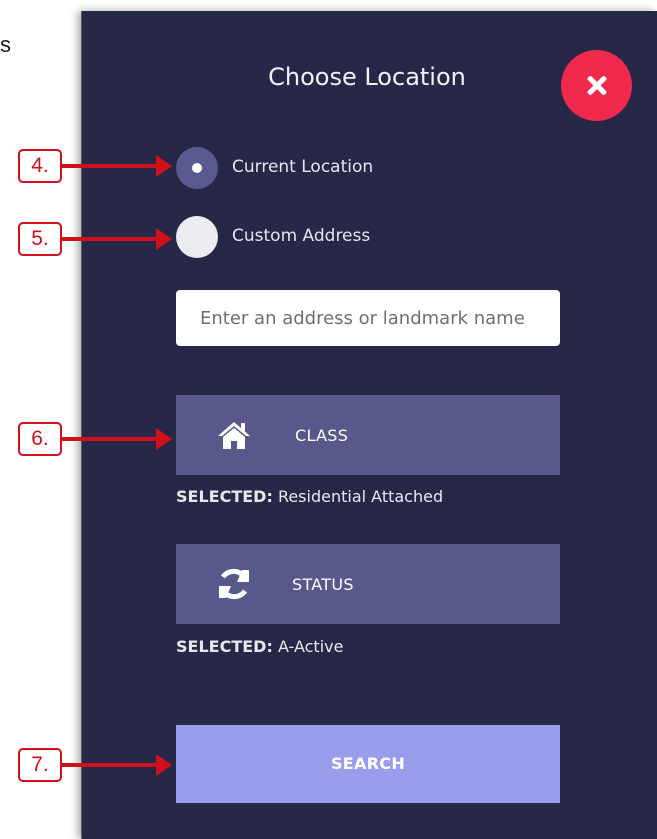 The width and height of the screenshot is (657, 839). Describe the element at coordinates (197, 237) in the screenshot. I see `custom-address-radio` at that location.